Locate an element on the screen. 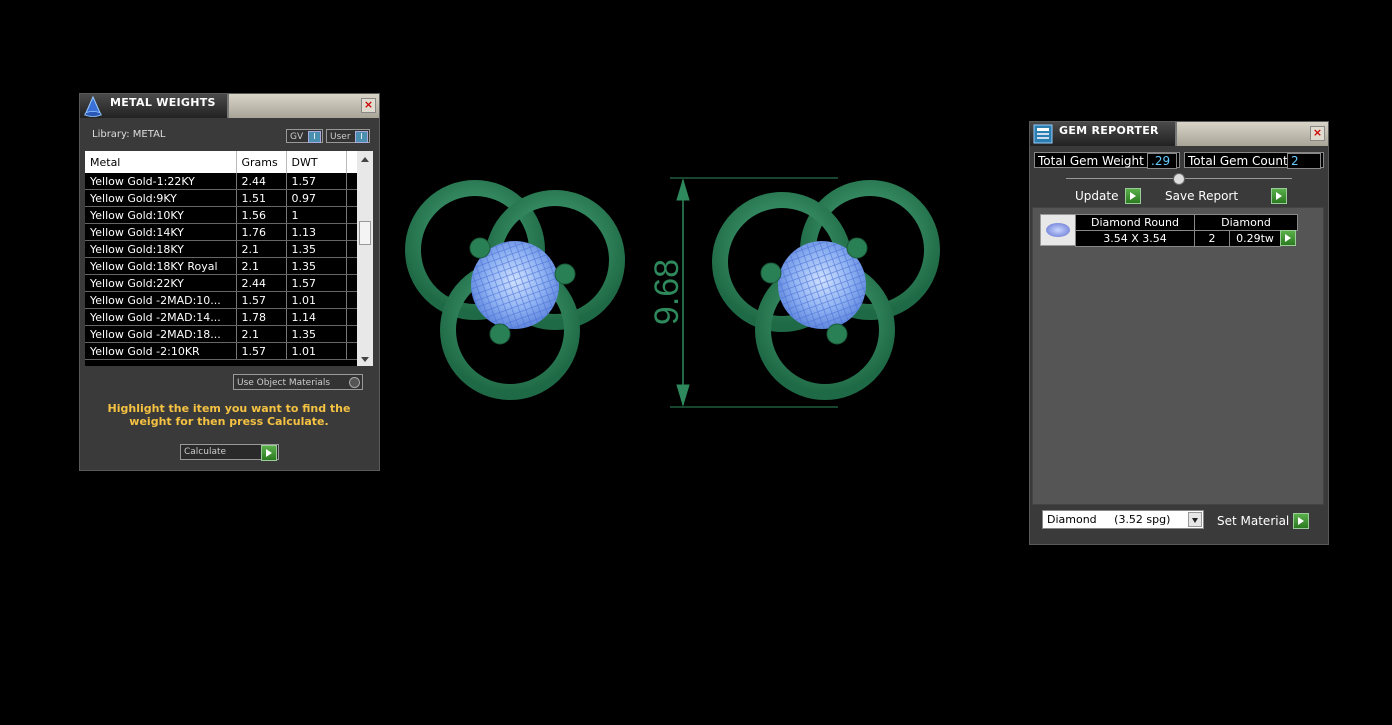 This screenshot has height=725, width=1392. table-row: Yellow Gold:18KY Royal 2.1 1.35 is located at coordinates (221, 266).